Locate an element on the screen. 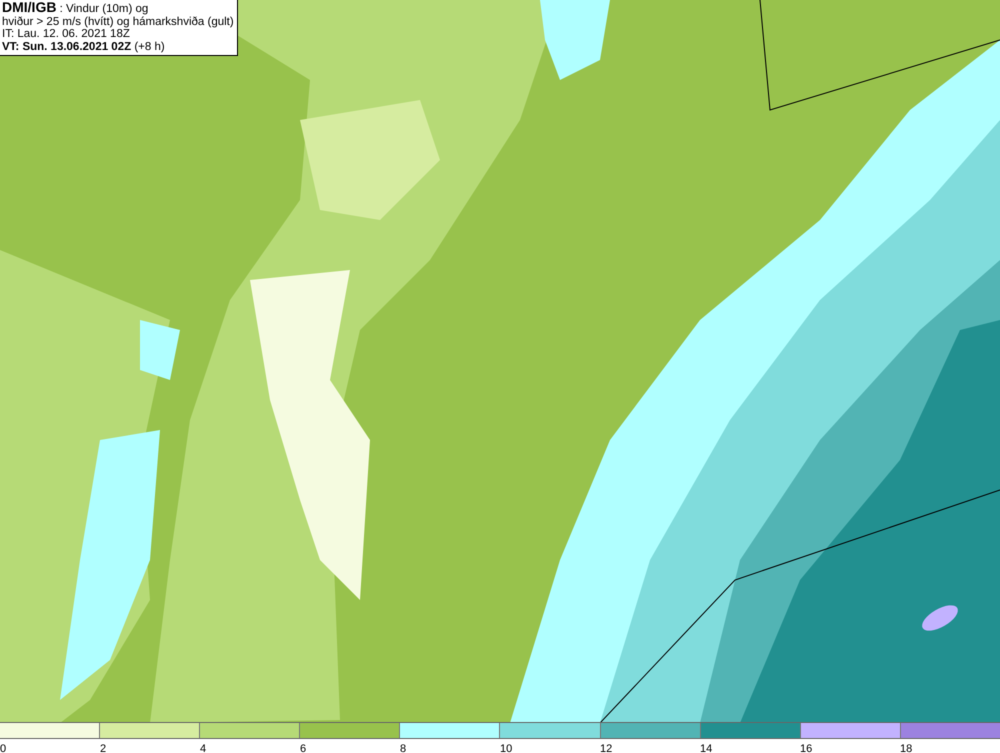 The image size is (1000, 753). scale-label: 6 is located at coordinates (303, 748).